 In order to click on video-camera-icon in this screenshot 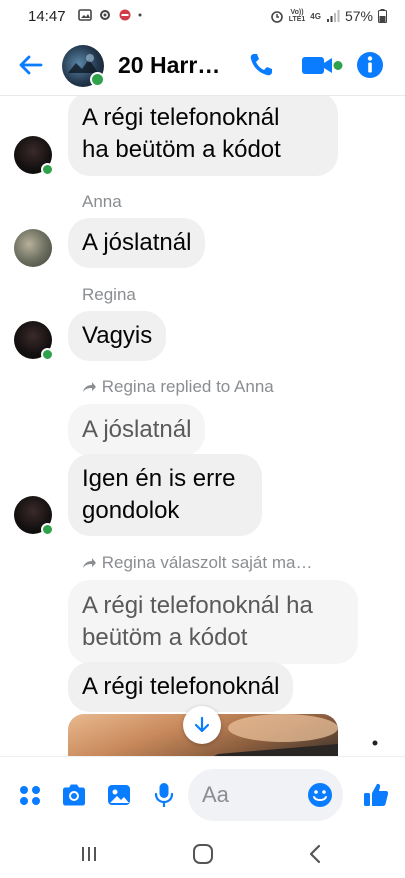, I will do `click(322, 65)`.